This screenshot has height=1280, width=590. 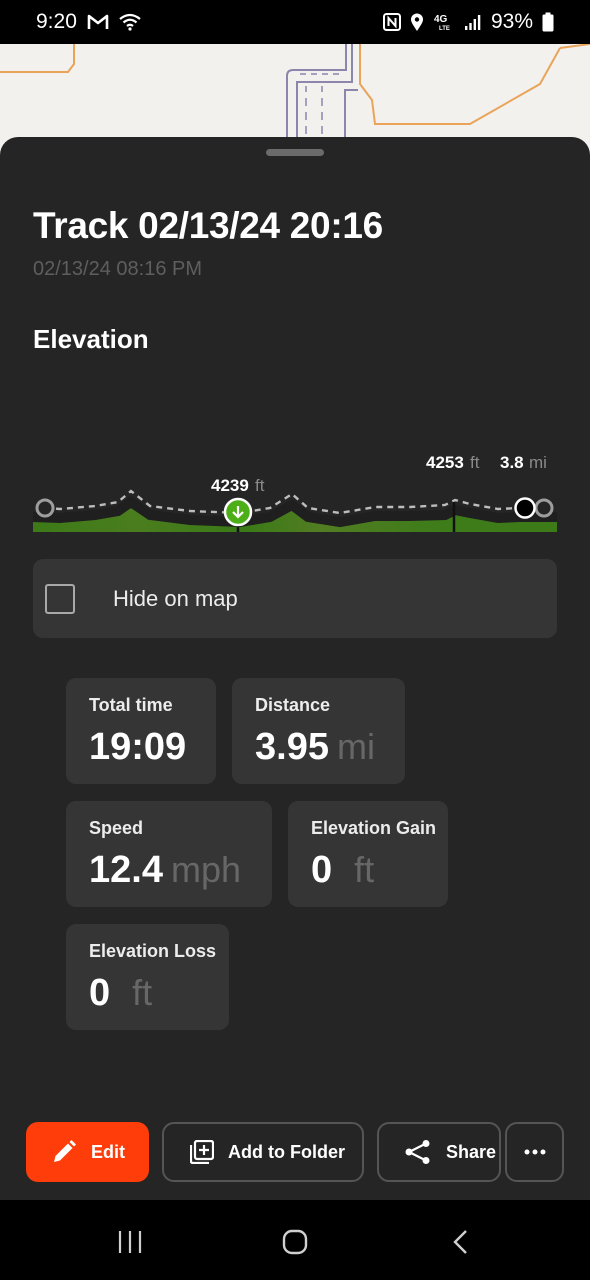 I want to click on elevation-chart: 4239 ft 4253 ft 3.8 mi, so click(x=295, y=452).